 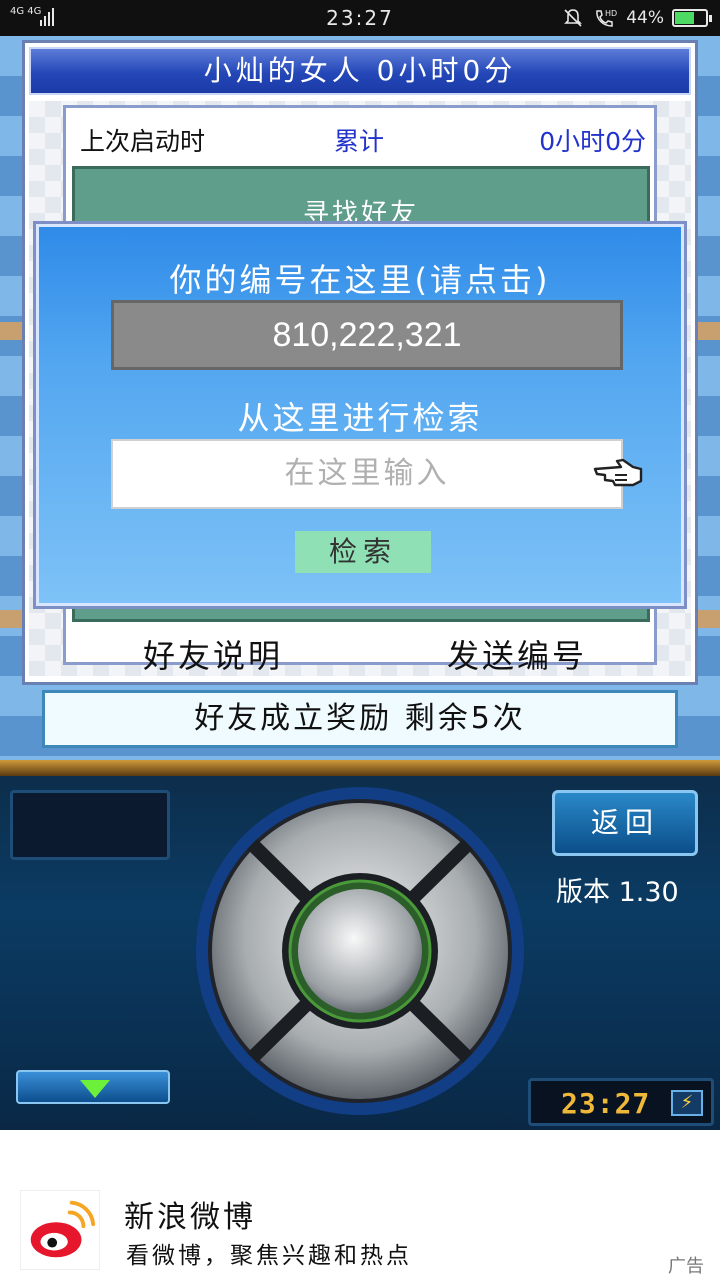 I want to click on search-heading: 从这里进行检索, so click(x=360, y=418).